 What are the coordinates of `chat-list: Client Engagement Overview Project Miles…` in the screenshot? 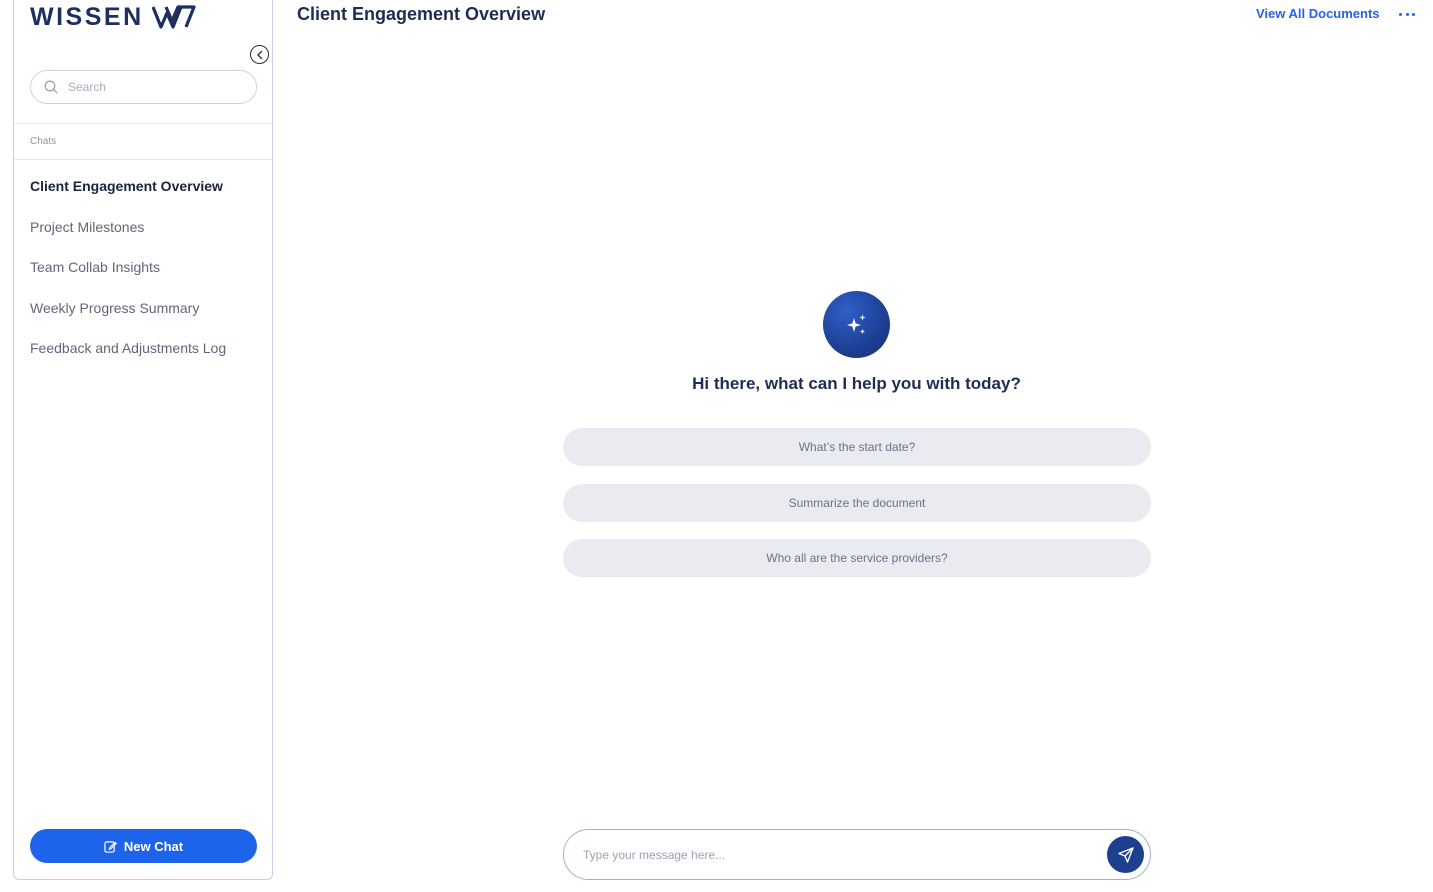 It's located at (147, 279).